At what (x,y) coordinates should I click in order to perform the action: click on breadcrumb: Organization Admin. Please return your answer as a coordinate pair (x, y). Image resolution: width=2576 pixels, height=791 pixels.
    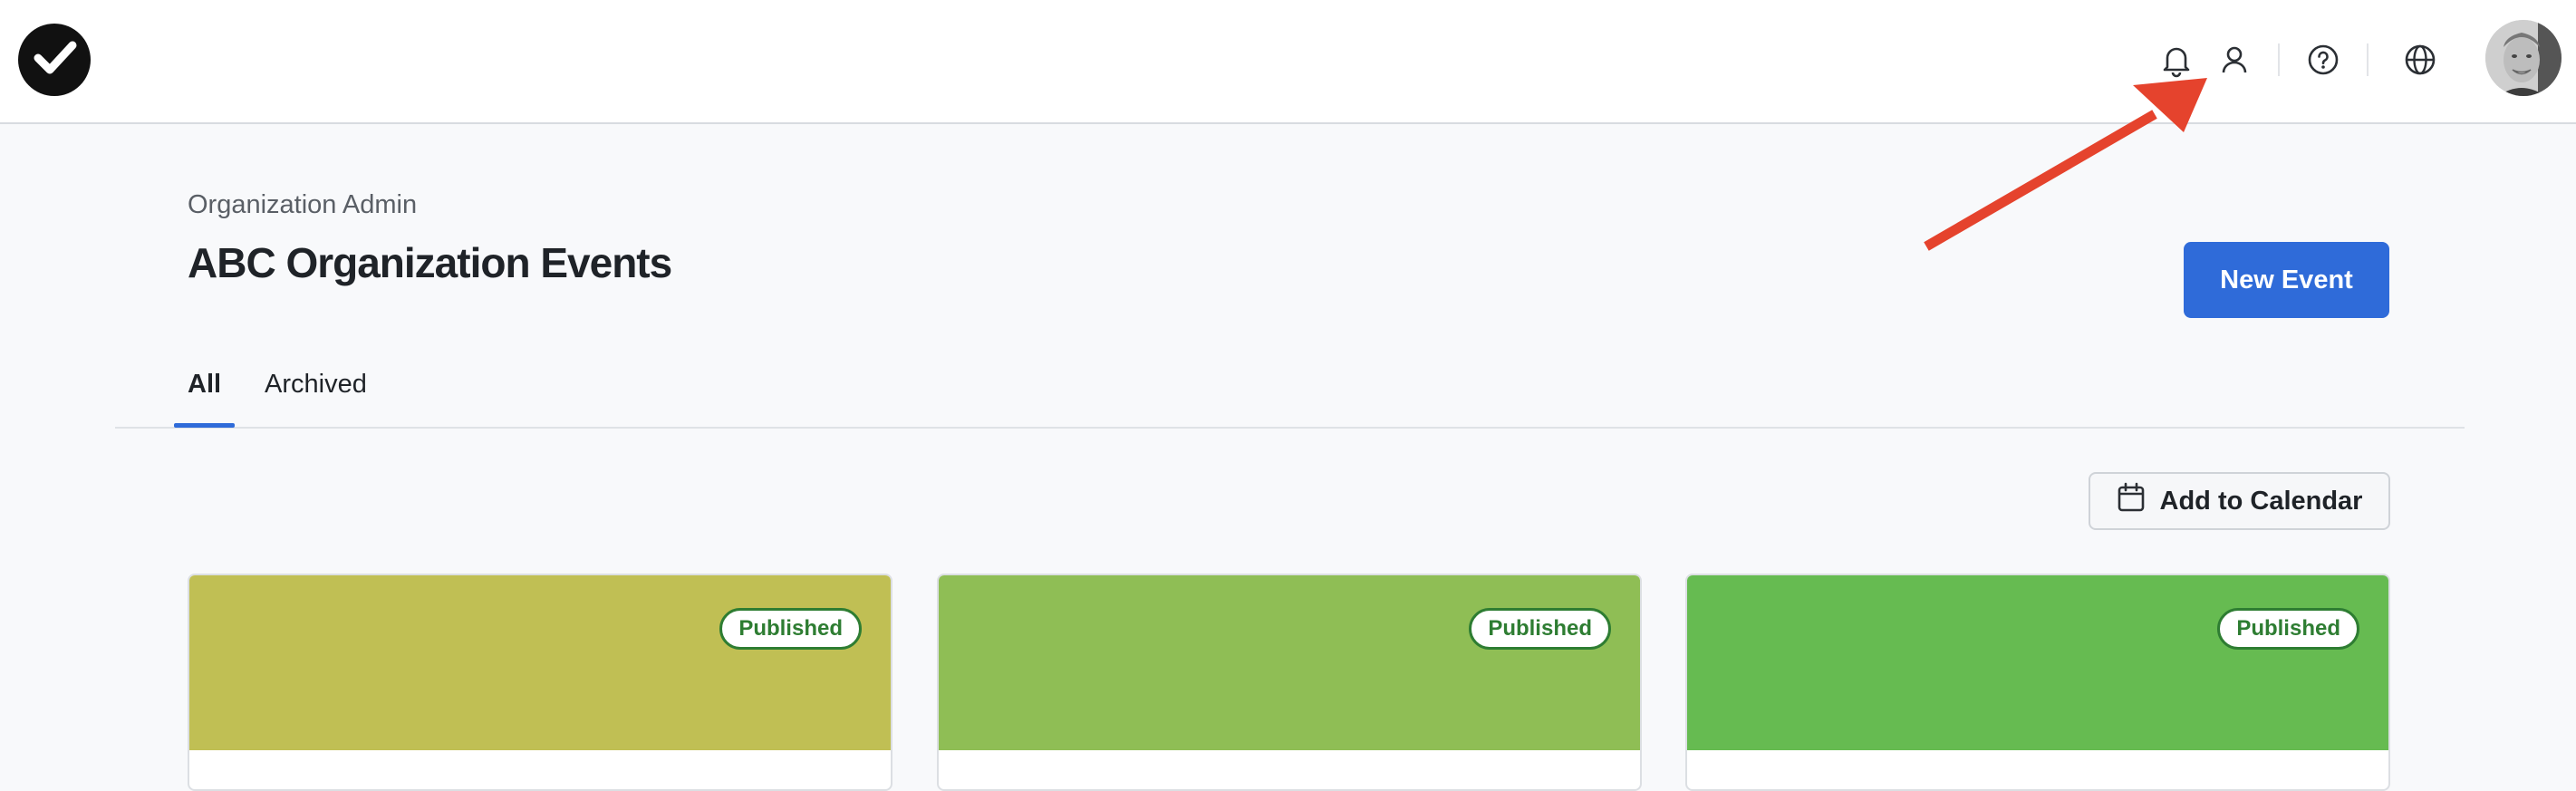
    Looking at the image, I should click on (303, 204).